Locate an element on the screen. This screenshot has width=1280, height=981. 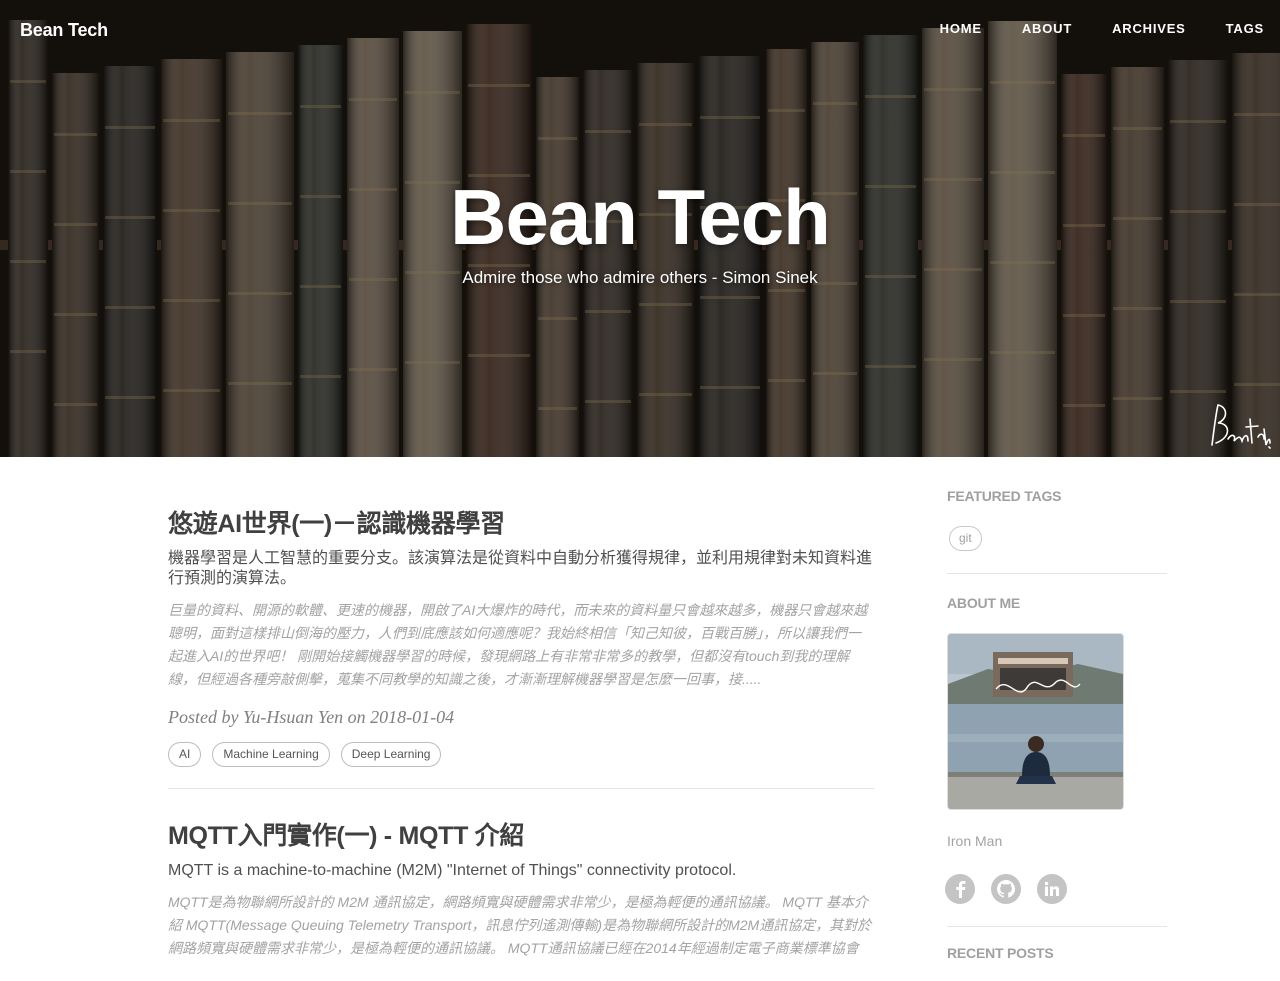
site-title: Bean Tech is located at coordinates (640, 217).